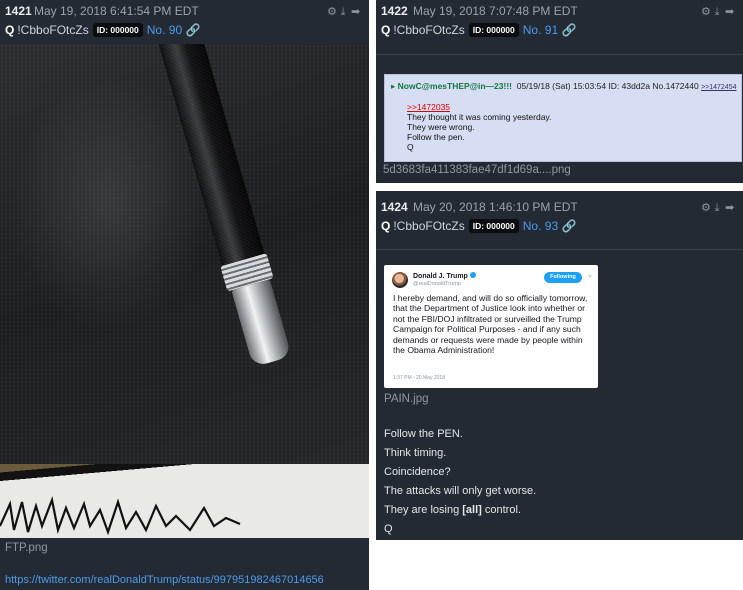 The width and height of the screenshot is (743, 590). What do you see at coordinates (472, 510) in the screenshot?
I see `body-line-bold: [all]` at bounding box center [472, 510].